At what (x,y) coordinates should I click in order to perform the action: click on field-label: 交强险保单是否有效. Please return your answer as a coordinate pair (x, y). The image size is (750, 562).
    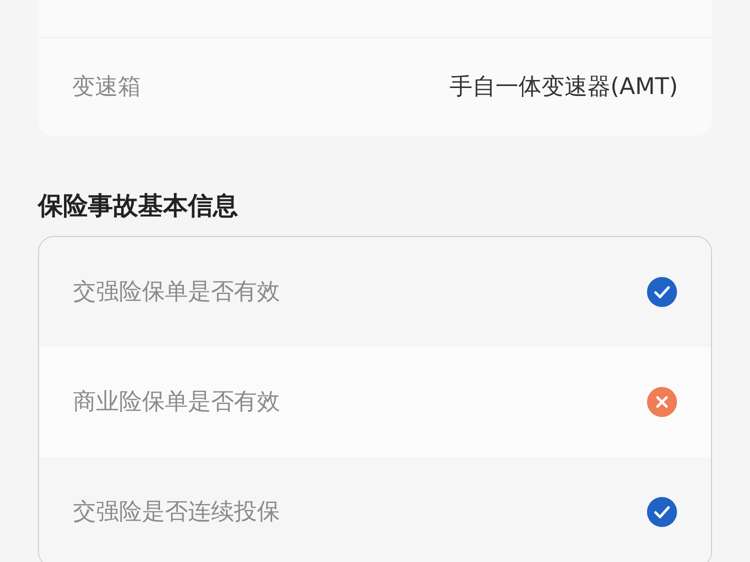
    Looking at the image, I should click on (176, 292).